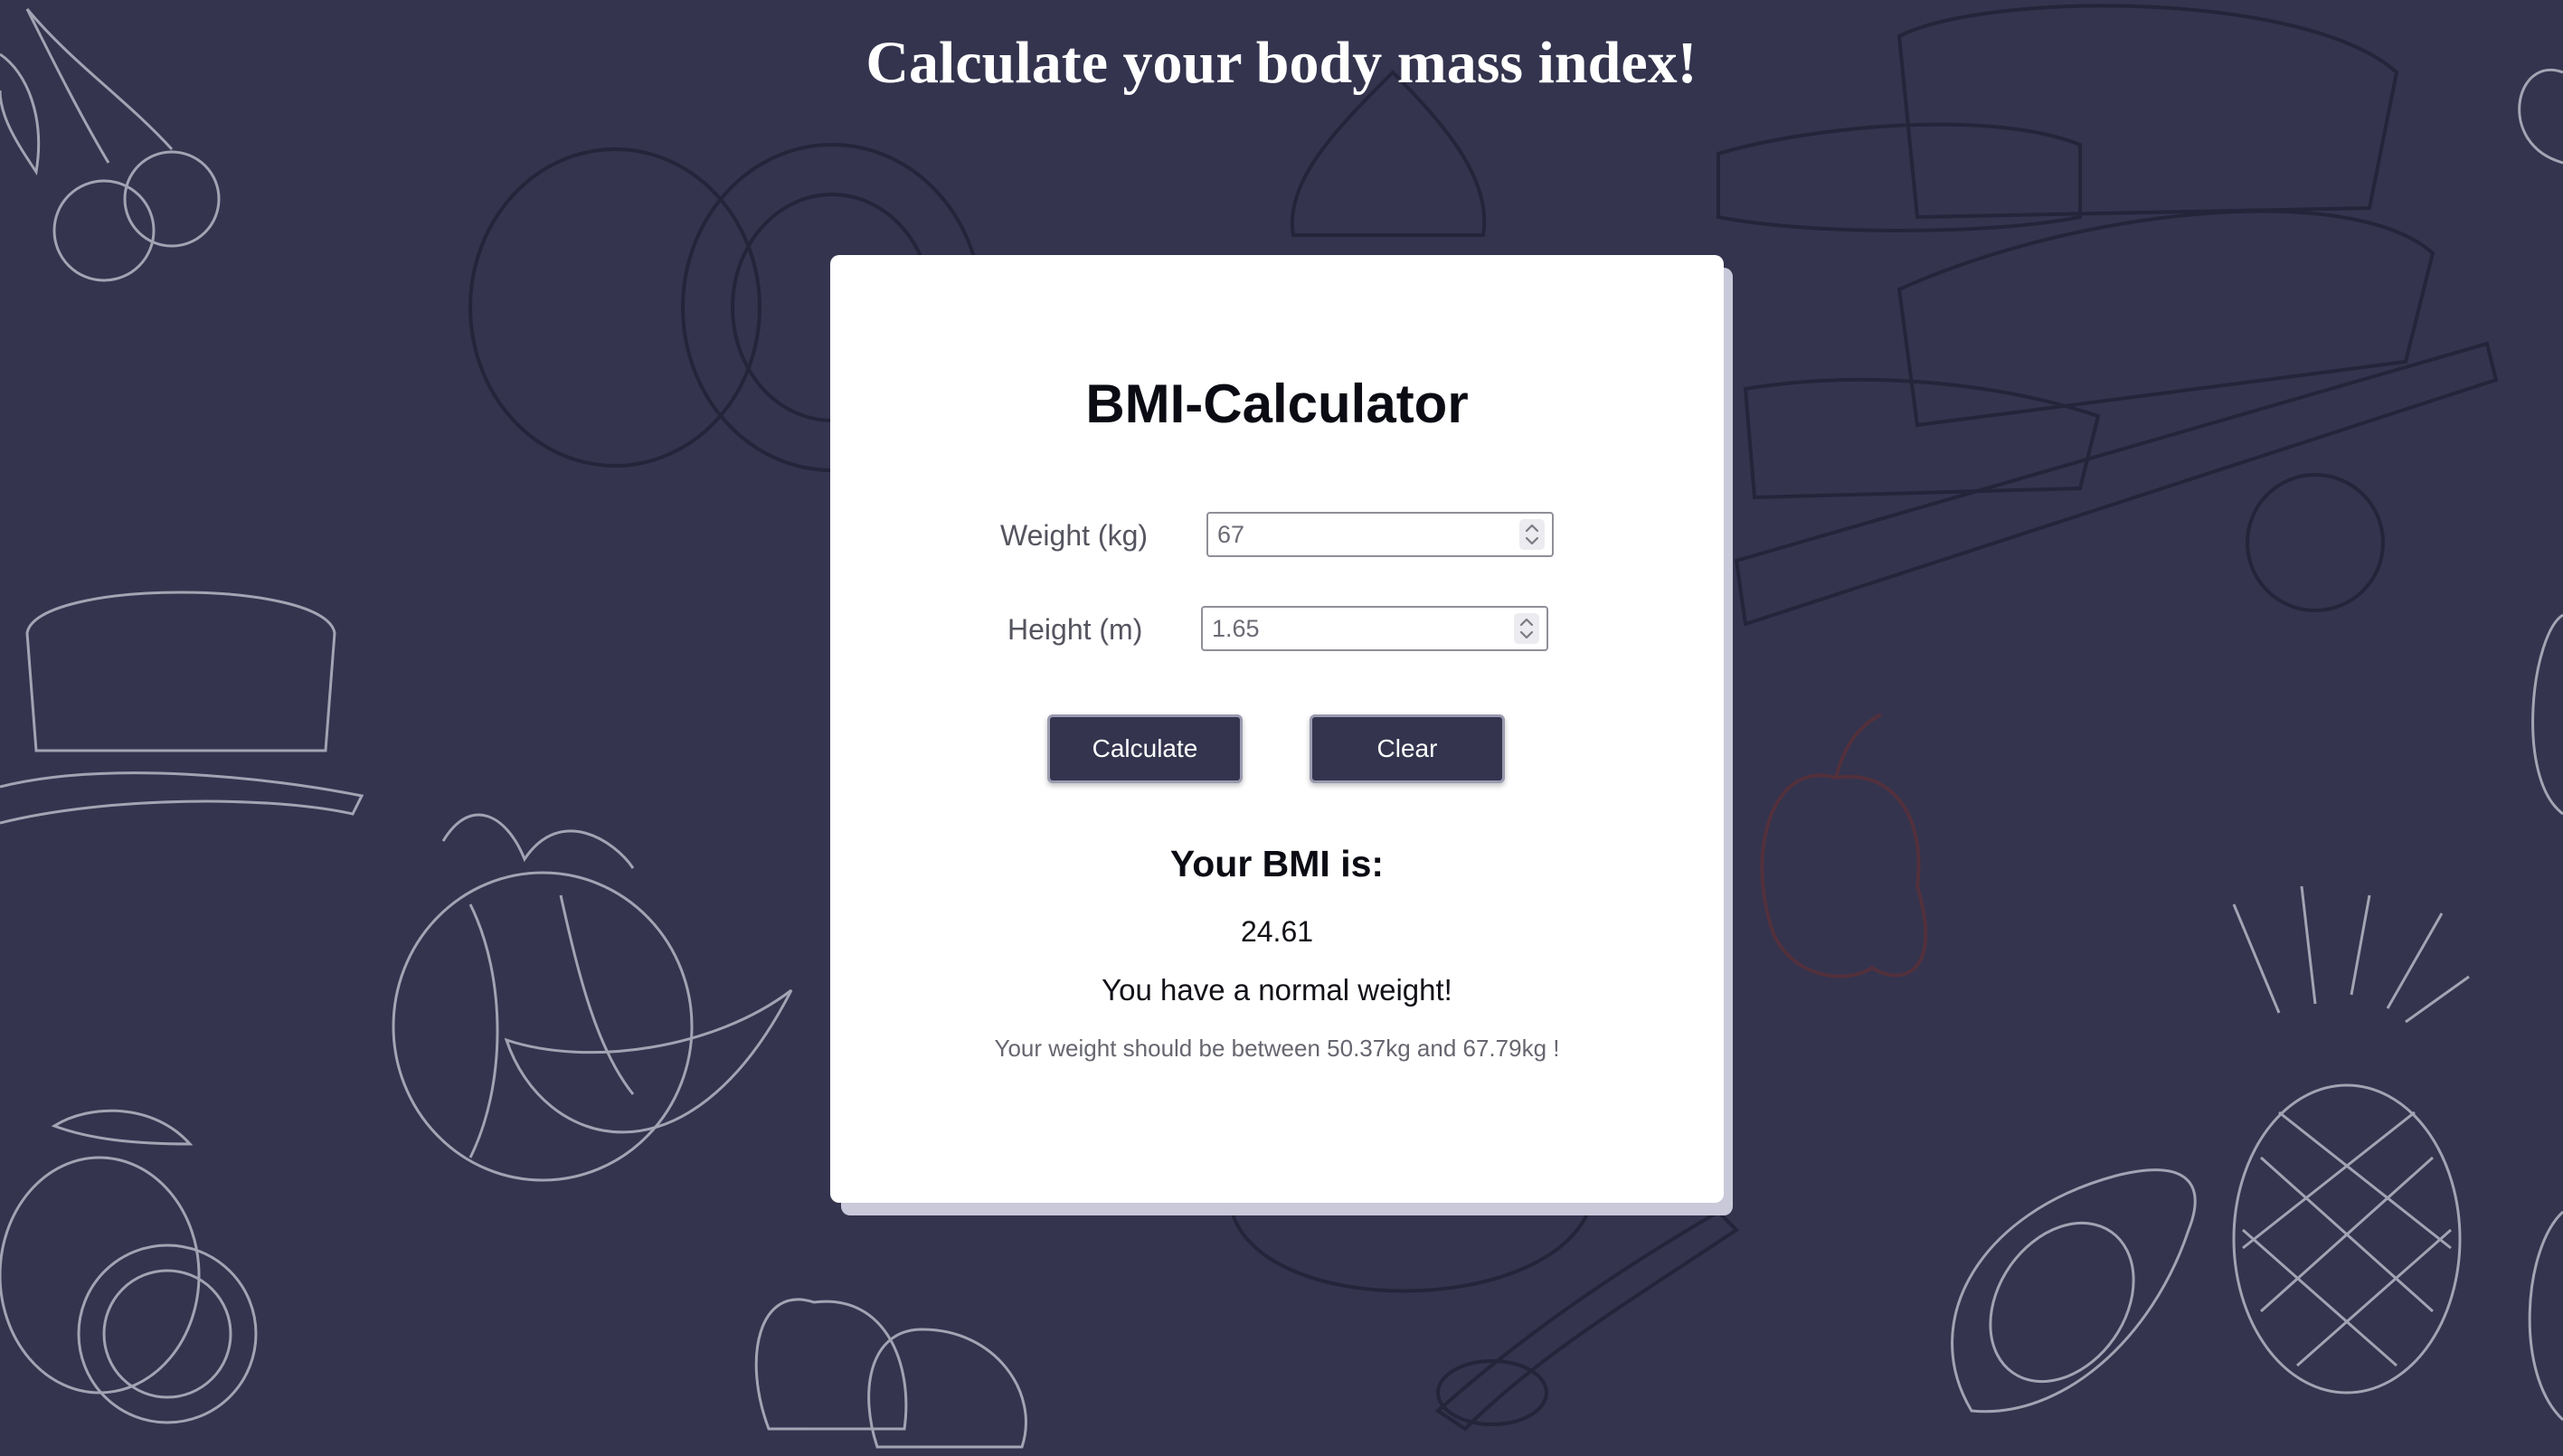 This screenshot has width=2563, height=1456. Describe the element at coordinates (1277, 403) in the screenshot. I see `card-title: BMI-Calculator` at that location.